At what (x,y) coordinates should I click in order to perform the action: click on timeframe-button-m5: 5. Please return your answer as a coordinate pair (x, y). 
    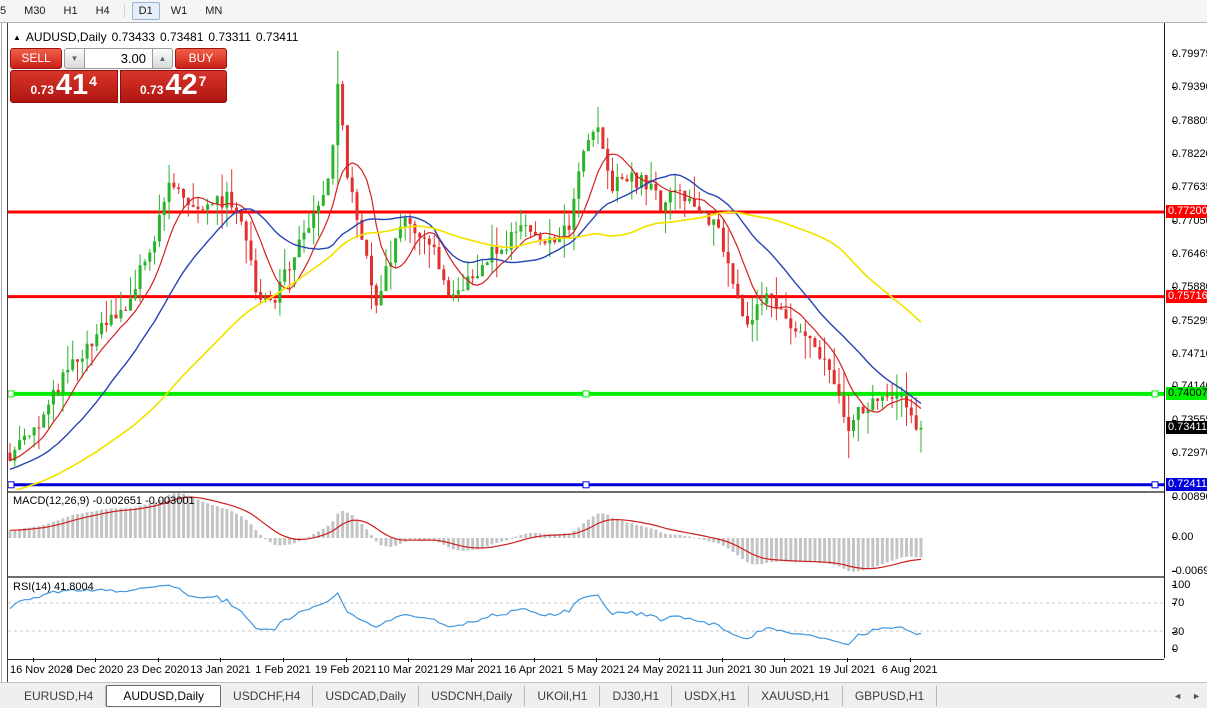
    Looking at the image, I should click on (6, 11).